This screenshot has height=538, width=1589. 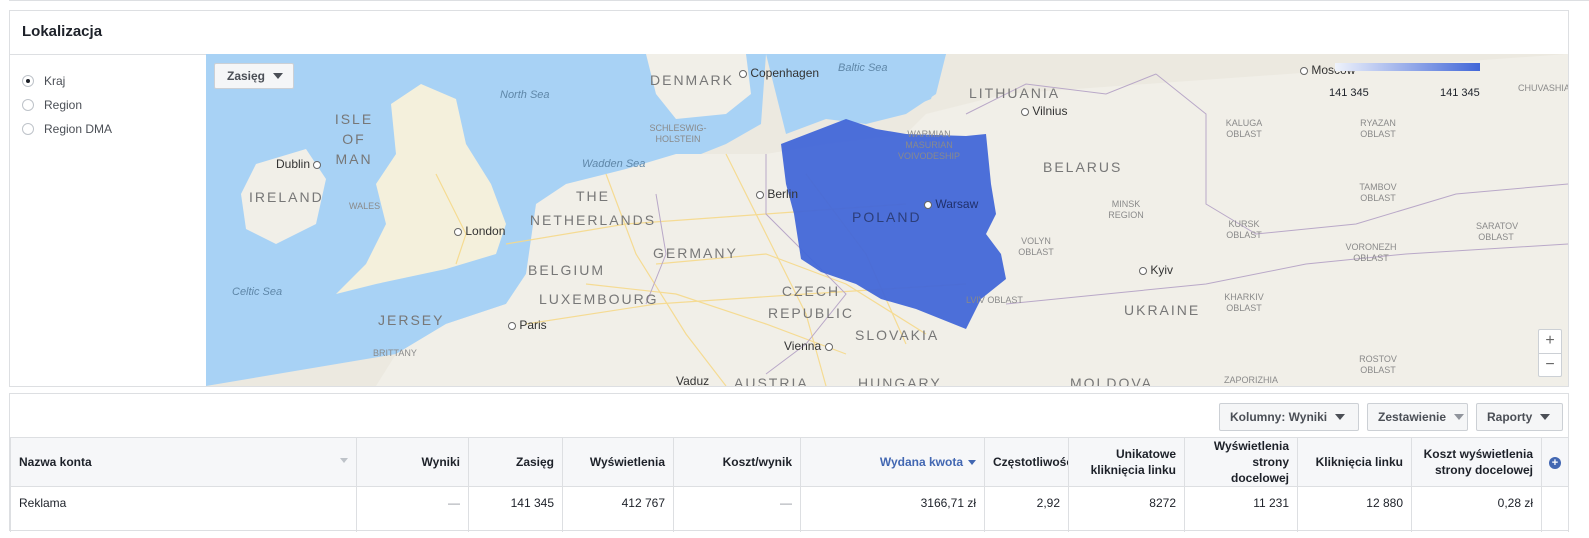 I want to click on column-header-cost-per-landing-page-view: Koszt wyświetlenia strony docelowej, so click(x=1476, y=462).